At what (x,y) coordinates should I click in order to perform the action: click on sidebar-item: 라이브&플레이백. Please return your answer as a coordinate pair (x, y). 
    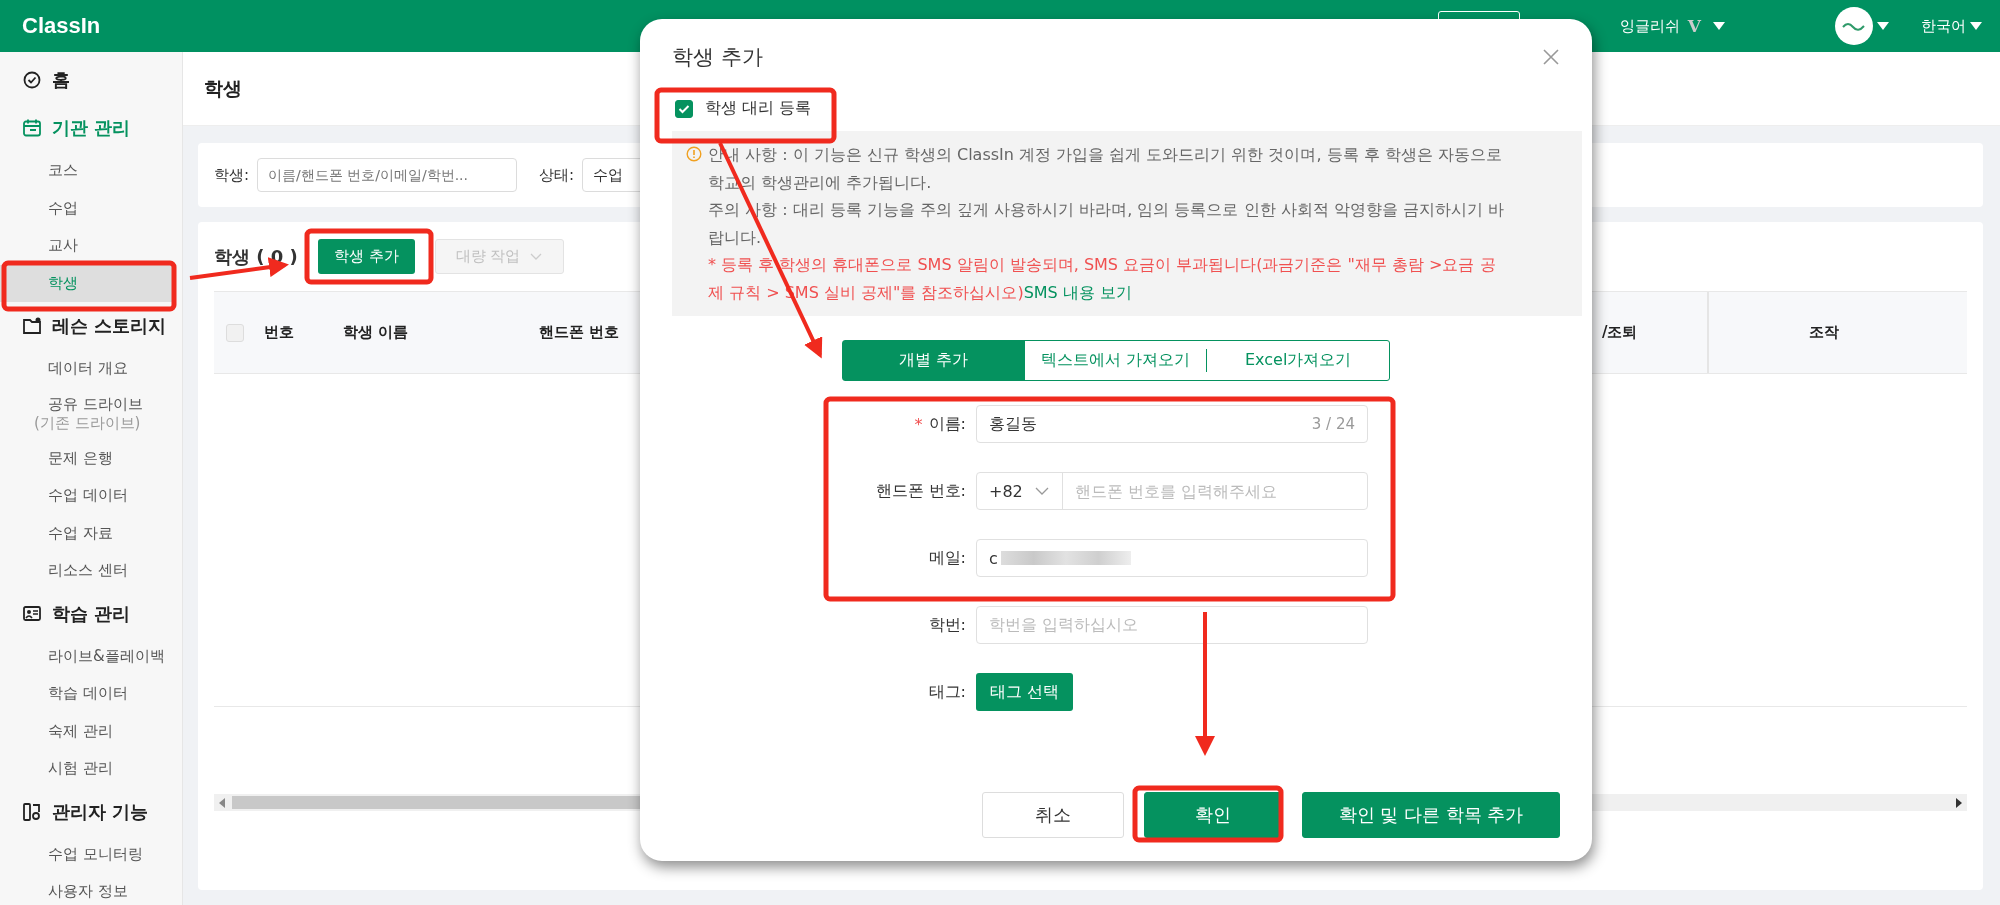
    Looking at the image, I should click on (86, 656).